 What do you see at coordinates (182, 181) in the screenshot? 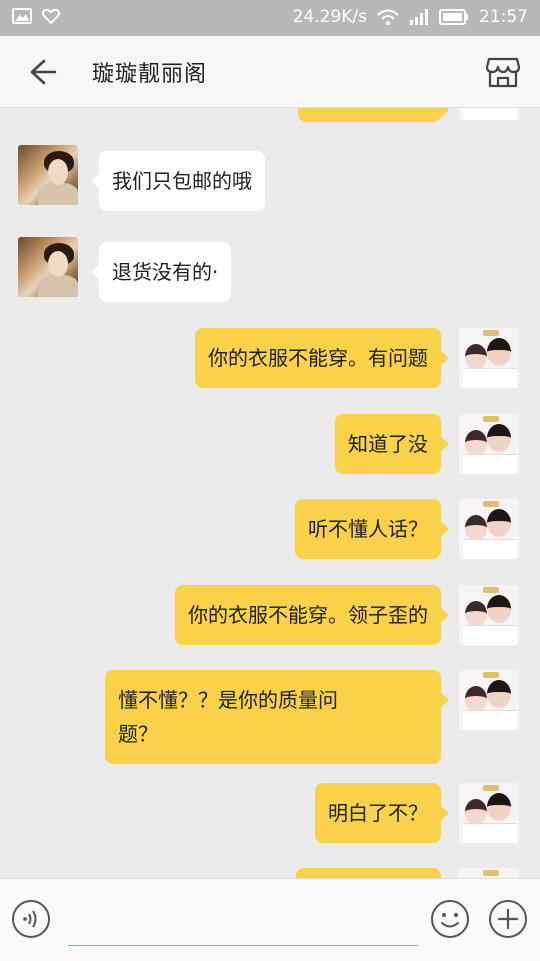
I see `message-text: 我们只包邮的哦` at bounding box center [182, 181].